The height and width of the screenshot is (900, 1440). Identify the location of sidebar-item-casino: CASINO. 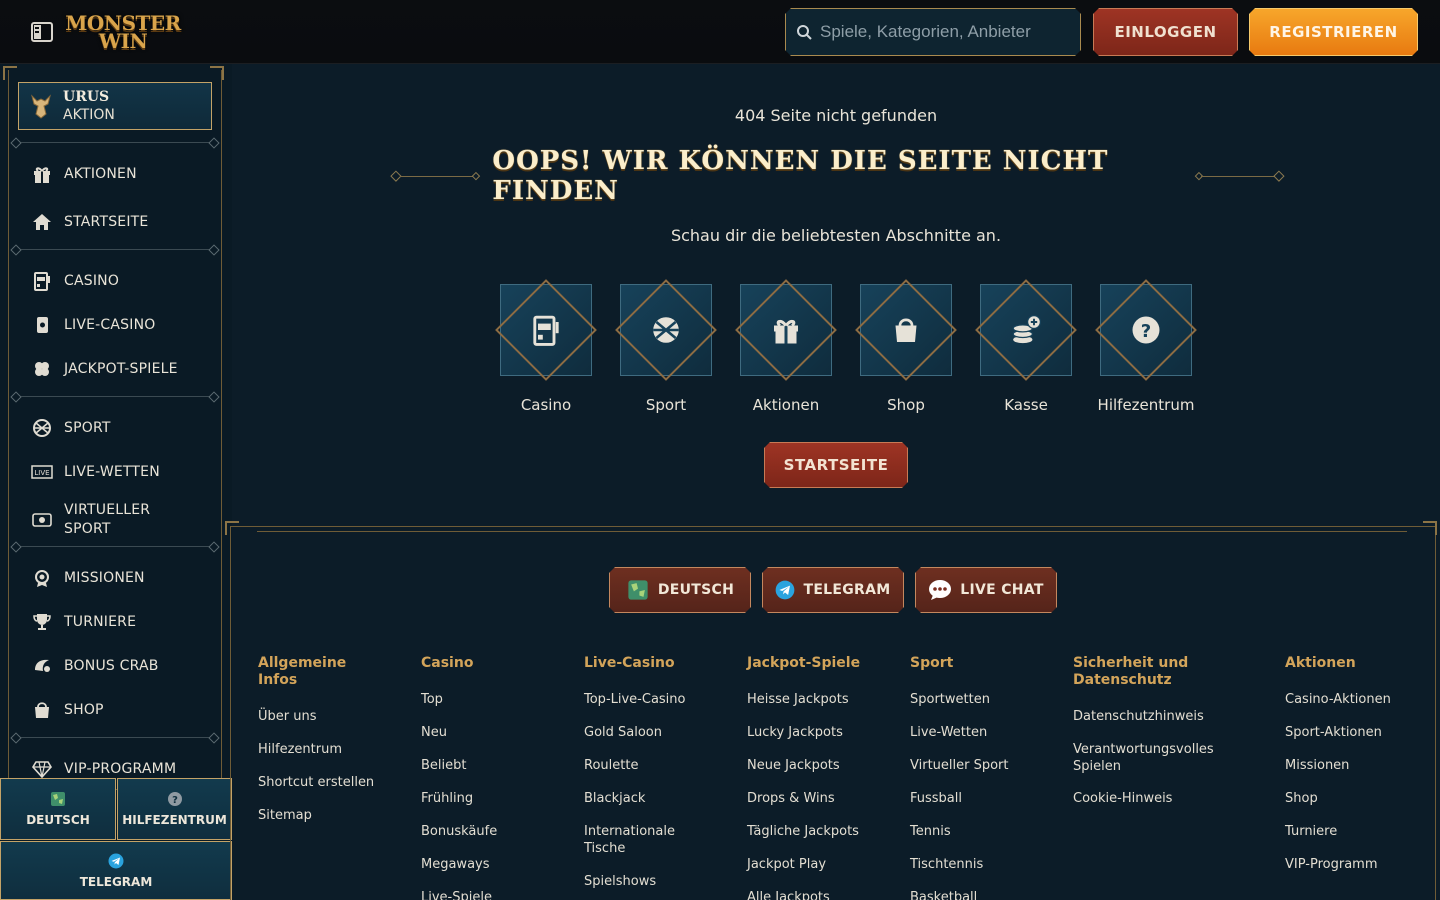
(120, 281).